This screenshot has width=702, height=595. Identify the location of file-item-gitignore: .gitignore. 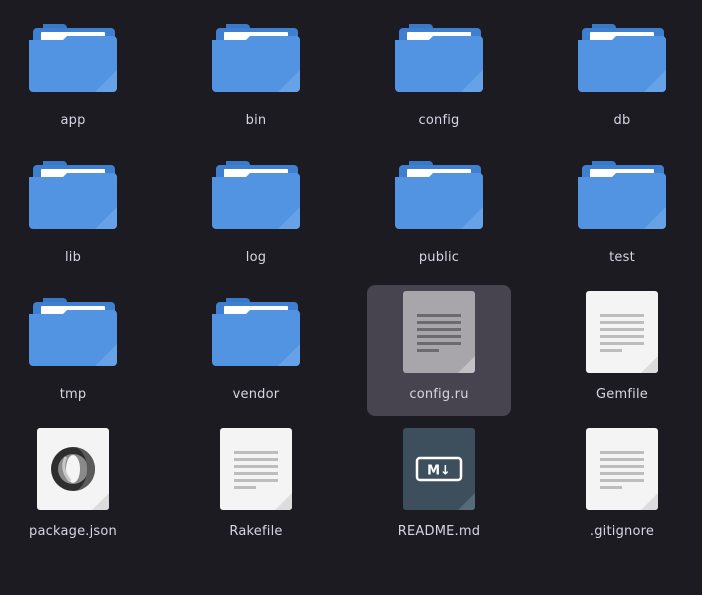
(622, 487).